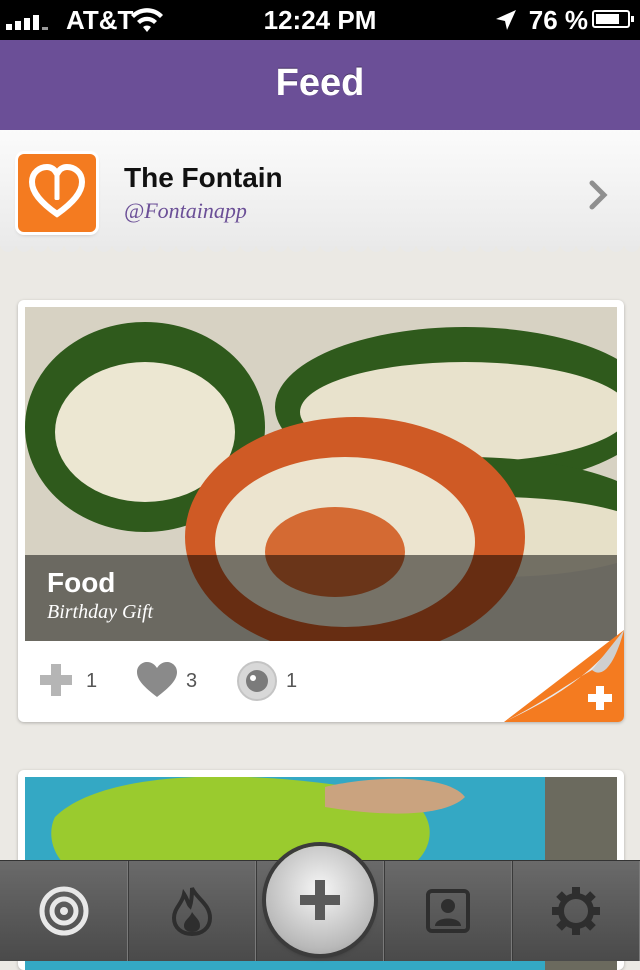 The image size is (640, 970). What do you see at coordinates (92, 681) in the screenshot?
I see `add-count: 1` at bounding box center [92, 681].